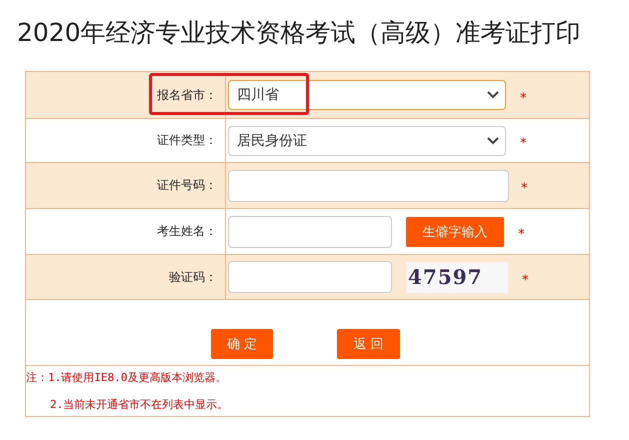  What do you see at coordinates (193, 277) in the screenshot?
I see `field-label: 验证码：` at bounding box center [193, 277].